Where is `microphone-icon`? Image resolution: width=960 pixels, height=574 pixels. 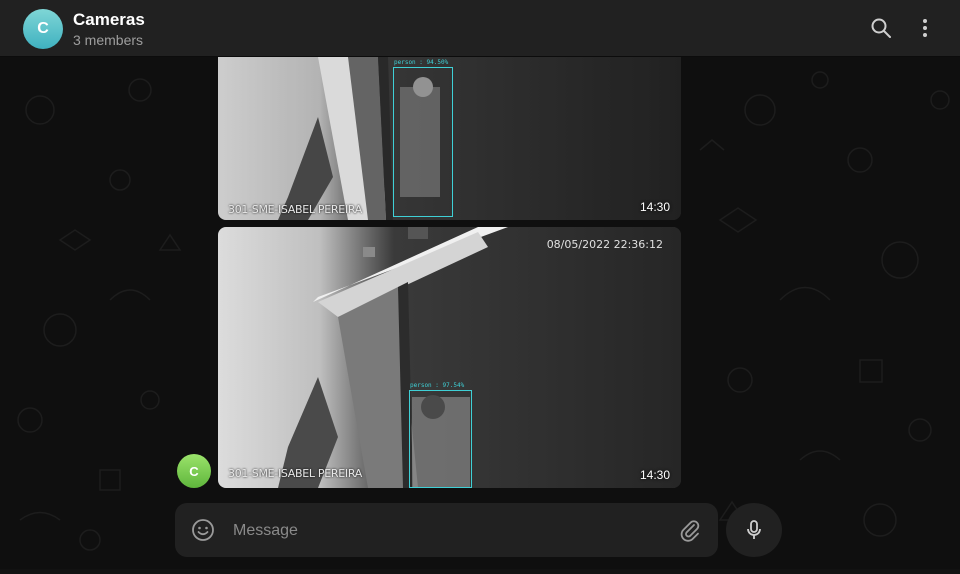 microphone-icon is located at coordinates (754, 529).